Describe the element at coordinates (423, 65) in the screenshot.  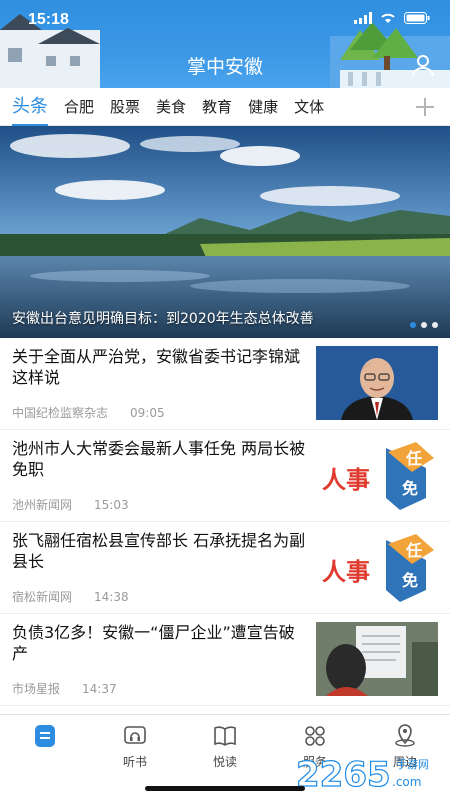
I see `user-profile-icon` at that location.